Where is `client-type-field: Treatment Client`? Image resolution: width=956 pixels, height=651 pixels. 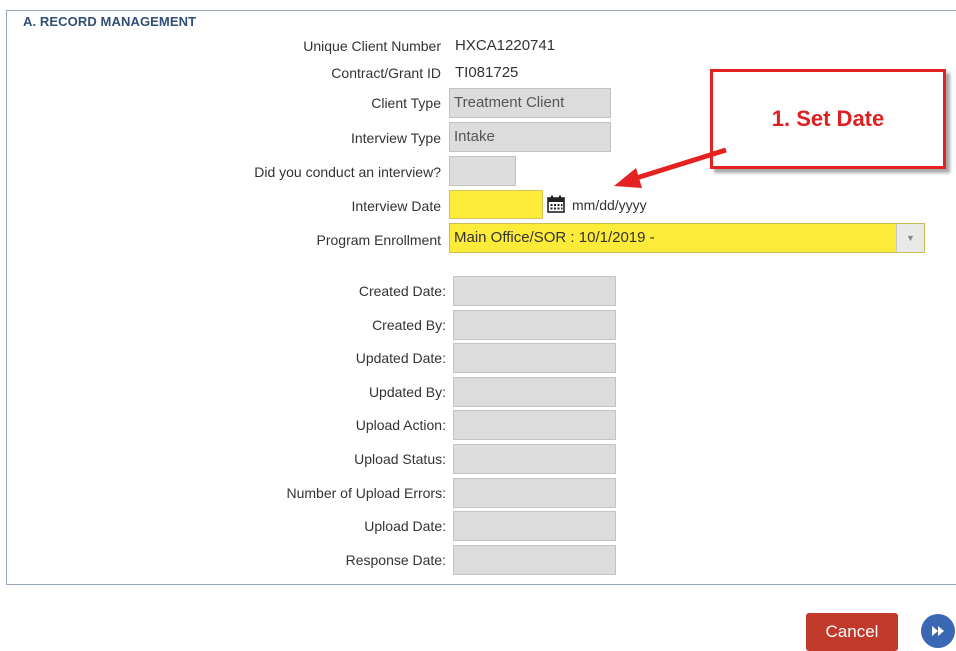
client-type-field: Treatment Client is located at coordinates (530, 103).